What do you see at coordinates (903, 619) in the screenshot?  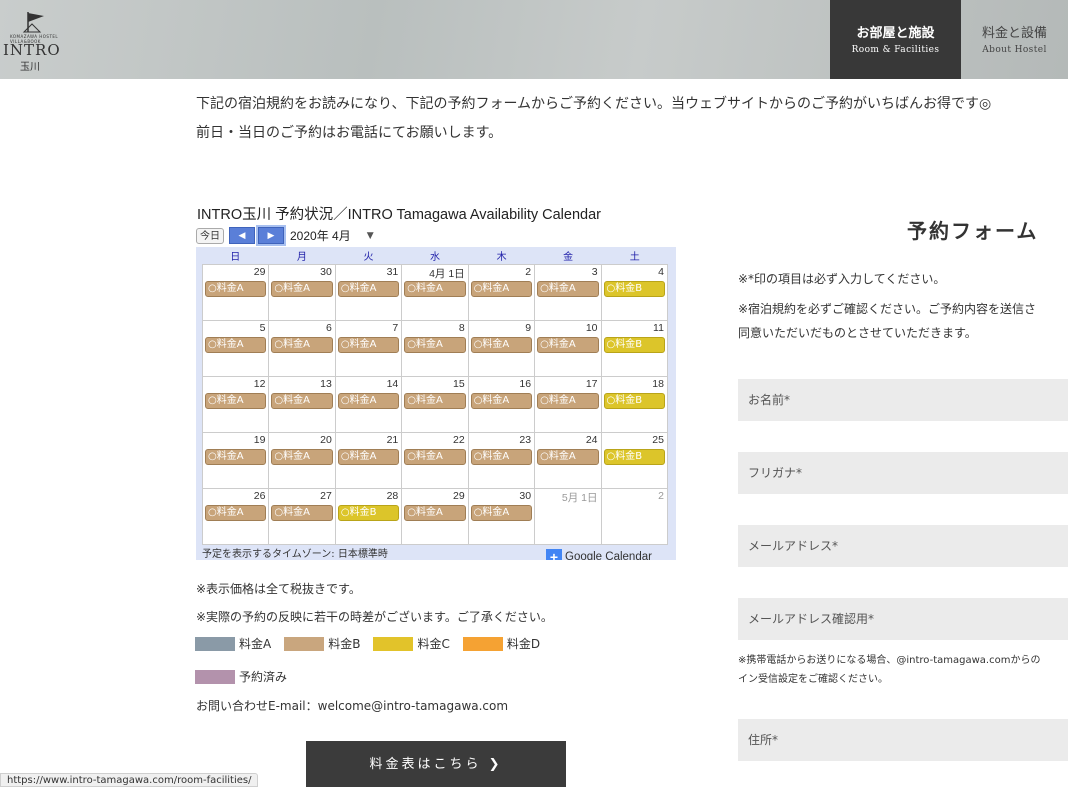 I see `email-confirm-field: メールアドレス確認用*` at bounding box center [903, 619].